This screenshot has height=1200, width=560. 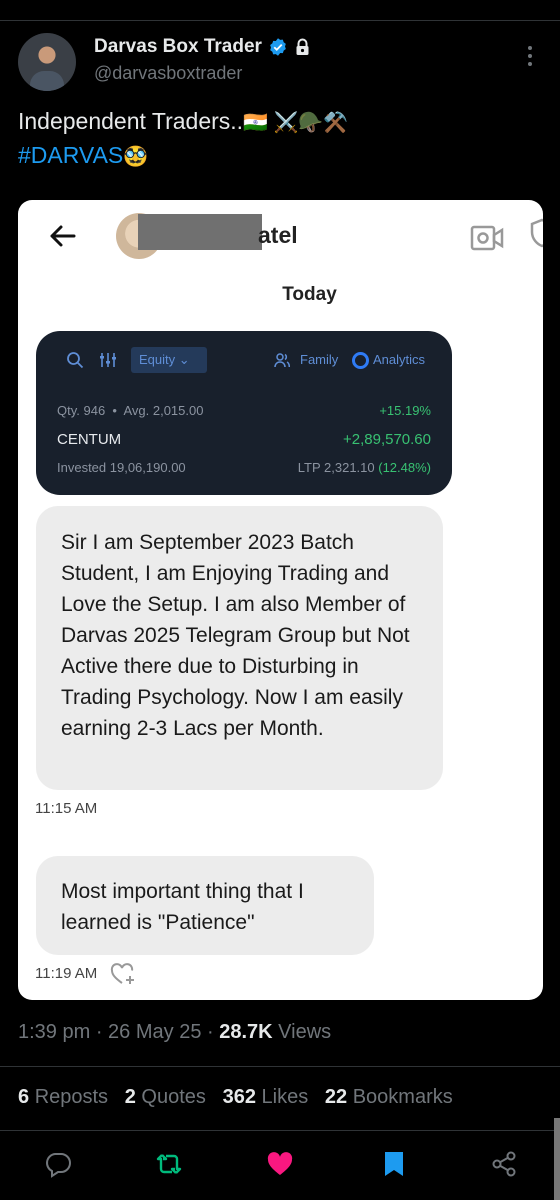 I want to click on tweet-hashtag-line: #DARVAS🥸, so click(x=83, y=155).